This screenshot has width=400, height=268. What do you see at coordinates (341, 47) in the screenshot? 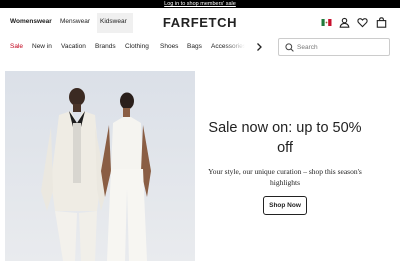
I see `search-input` at bounding box center [341, 47].